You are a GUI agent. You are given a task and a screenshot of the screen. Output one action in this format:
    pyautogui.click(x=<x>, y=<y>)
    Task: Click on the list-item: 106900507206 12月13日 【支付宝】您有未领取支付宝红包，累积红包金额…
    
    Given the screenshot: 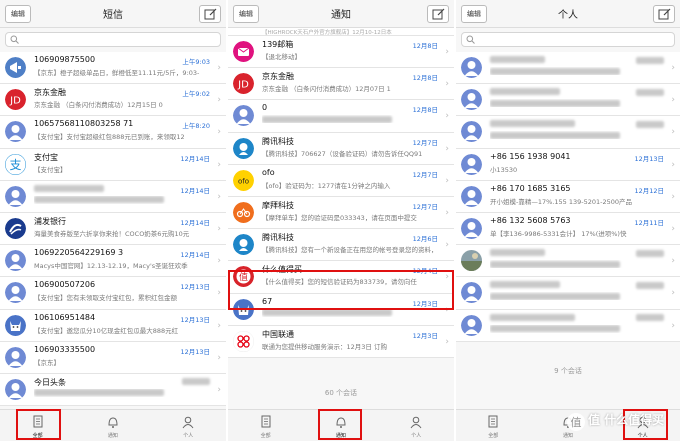 What is the action you would take?
    pyautogui.click(x=113, y=293)
    